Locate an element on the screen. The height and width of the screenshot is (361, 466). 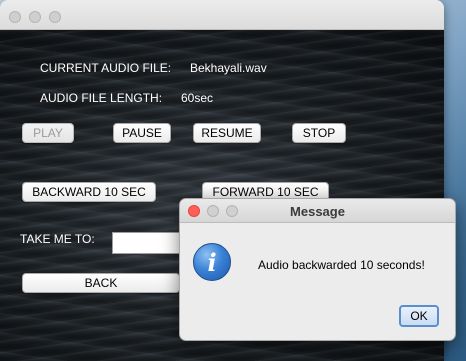
play-button: PLAY is located at coordinates (48, 133).